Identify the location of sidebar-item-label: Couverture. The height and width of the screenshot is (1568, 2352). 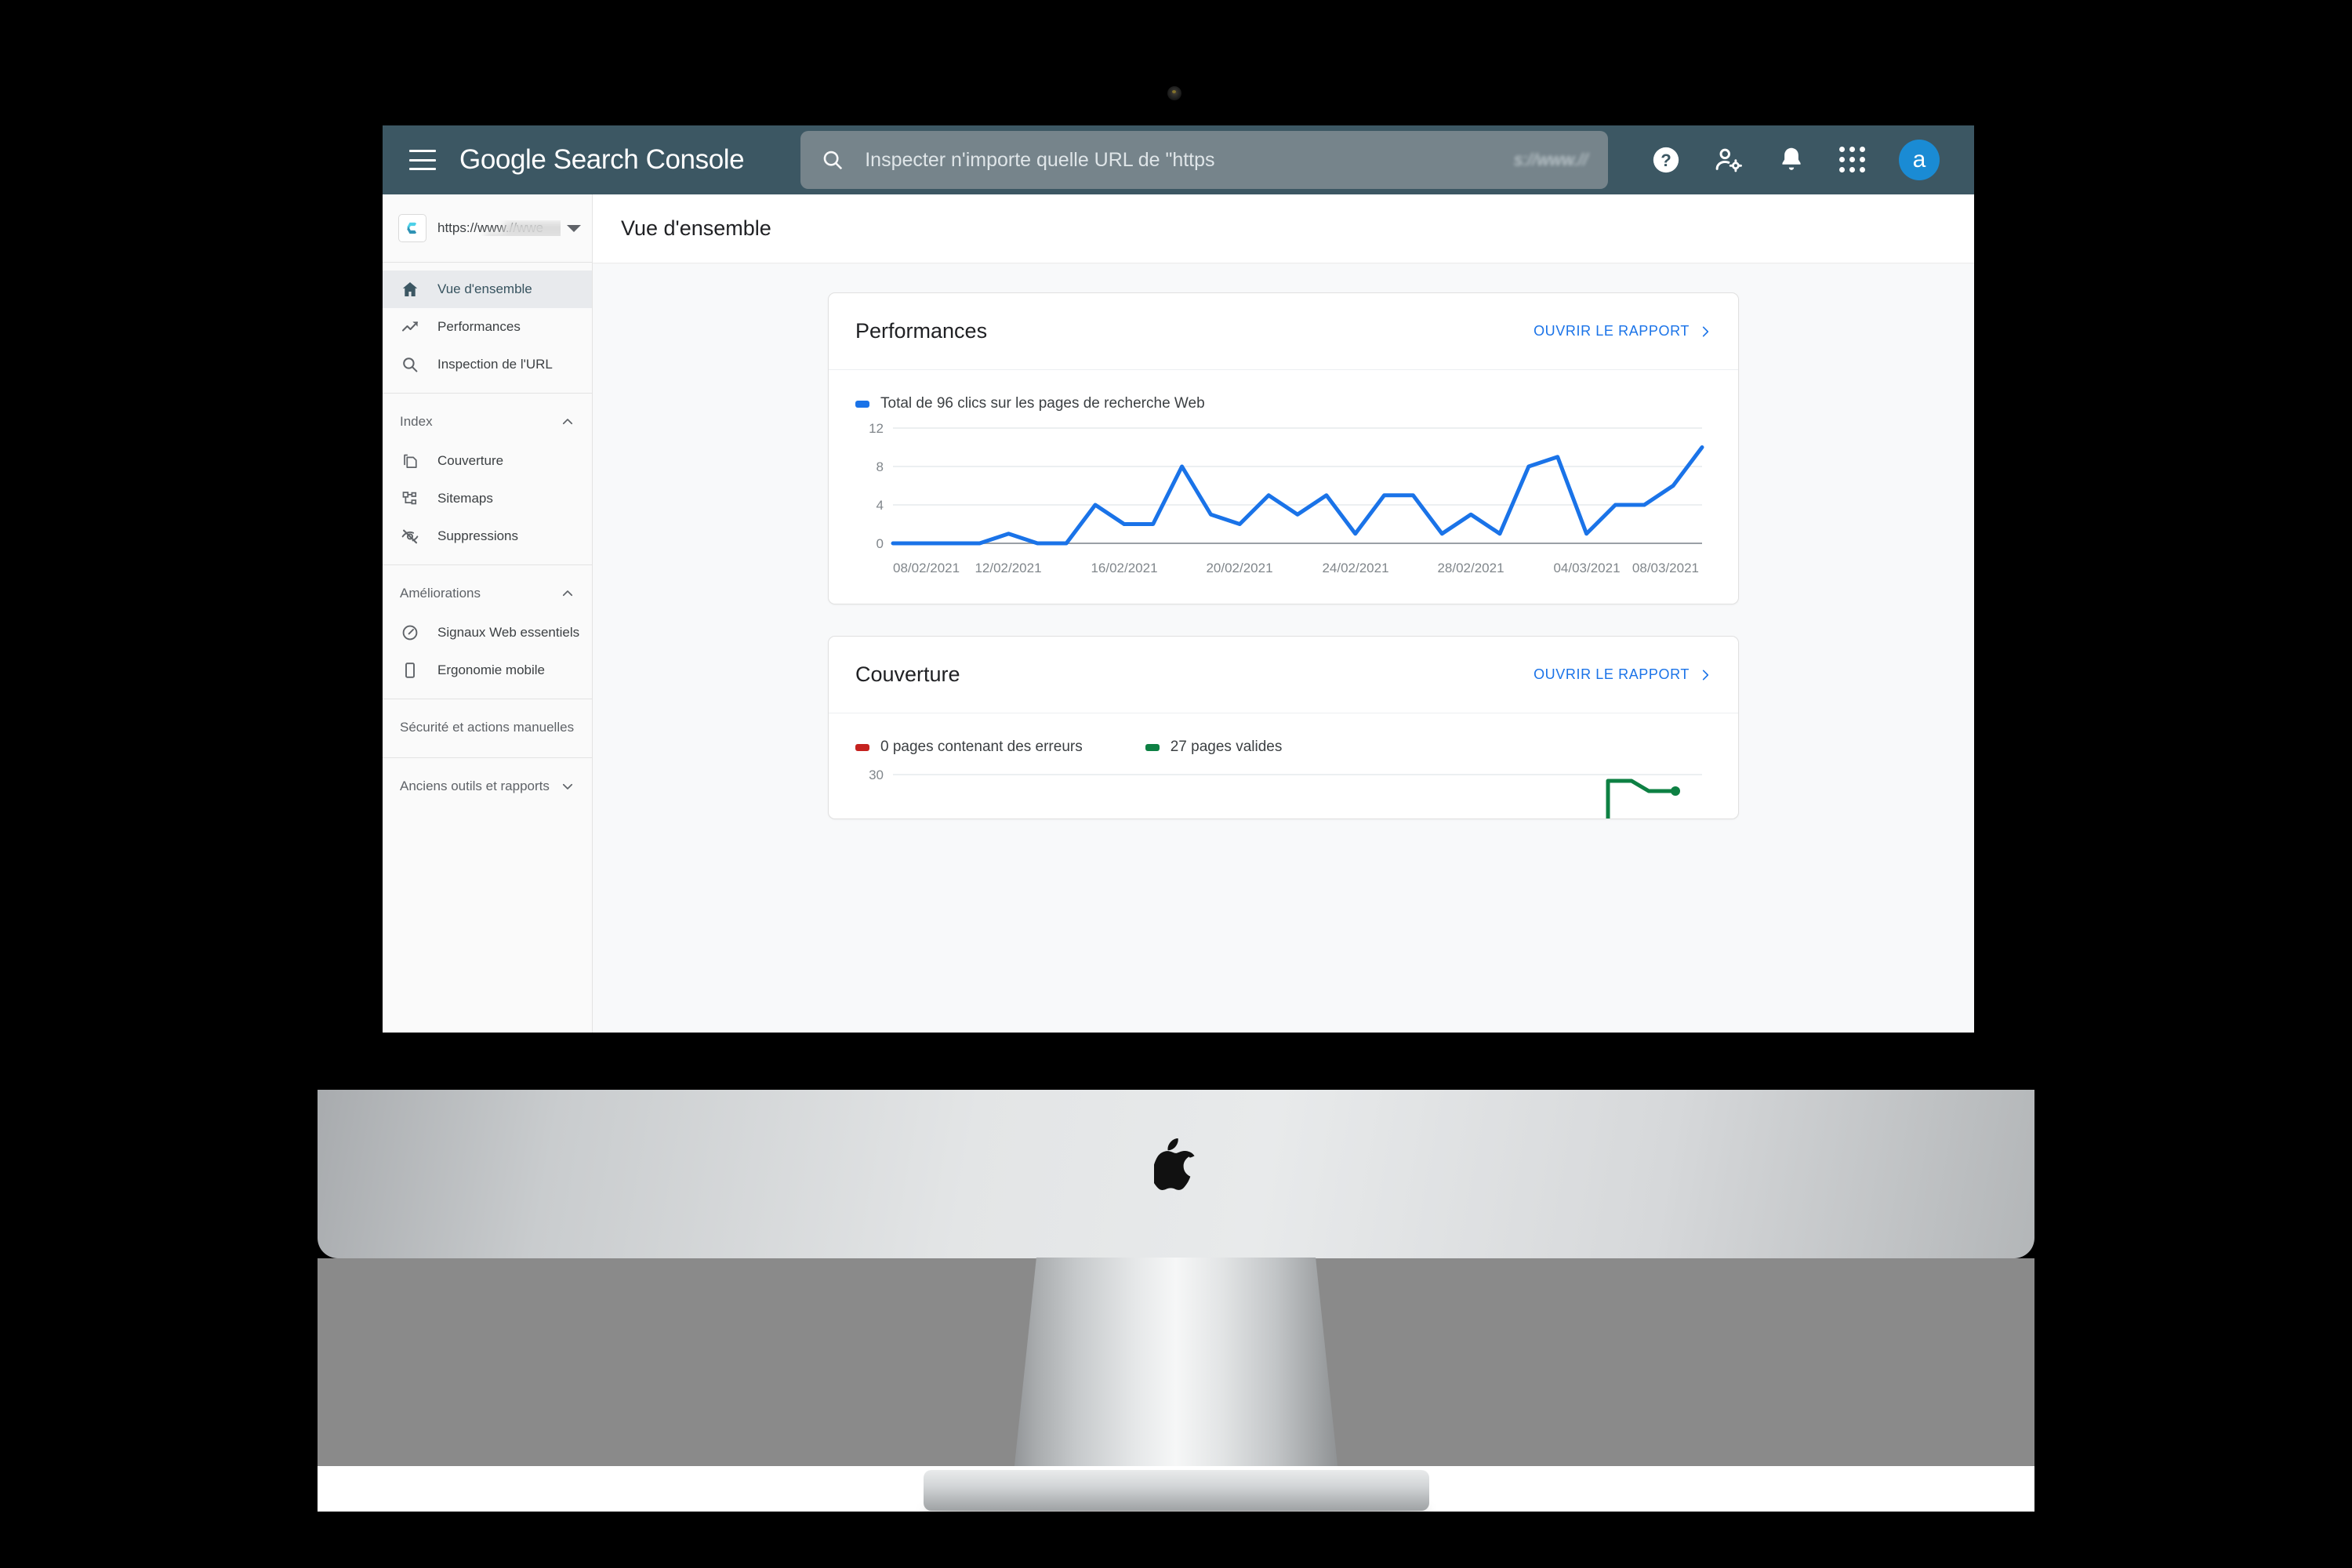
(471, 460).